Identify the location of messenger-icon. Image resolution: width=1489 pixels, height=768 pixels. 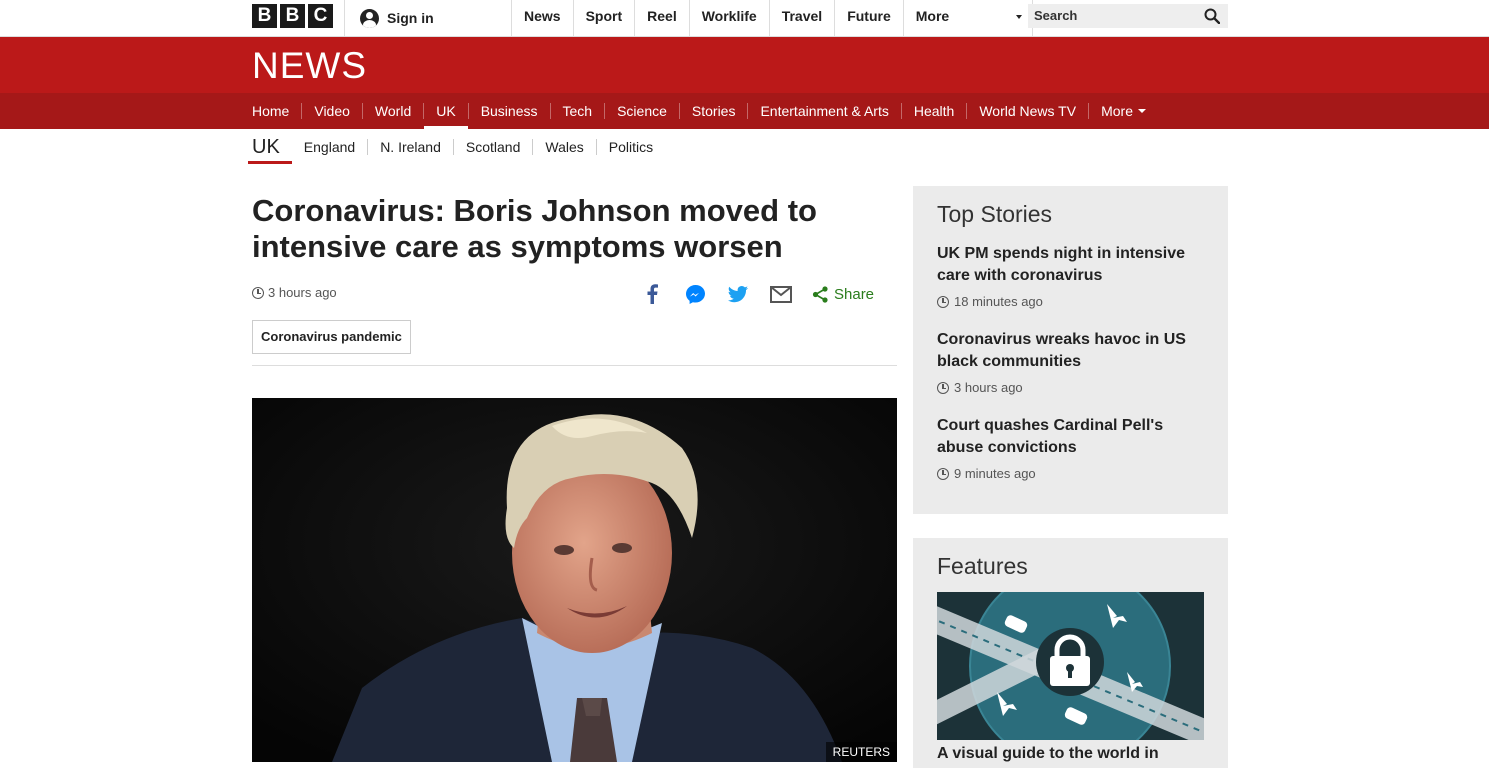
(695, 294).